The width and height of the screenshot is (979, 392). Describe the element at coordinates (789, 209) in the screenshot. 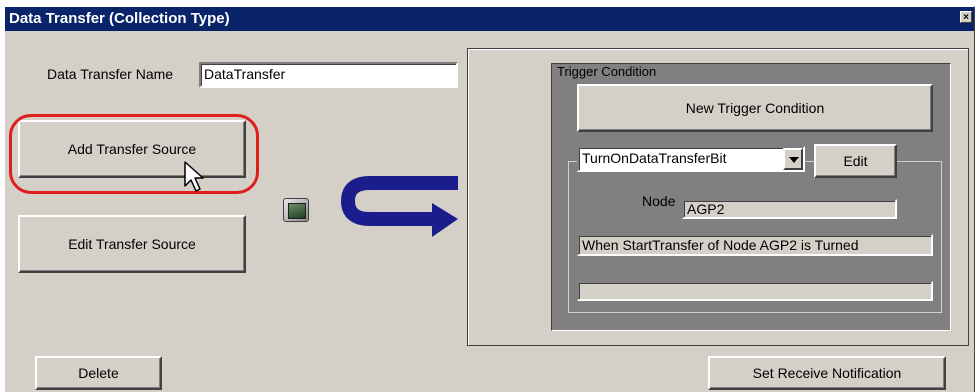

I see `node-field: AGP2` at that location.